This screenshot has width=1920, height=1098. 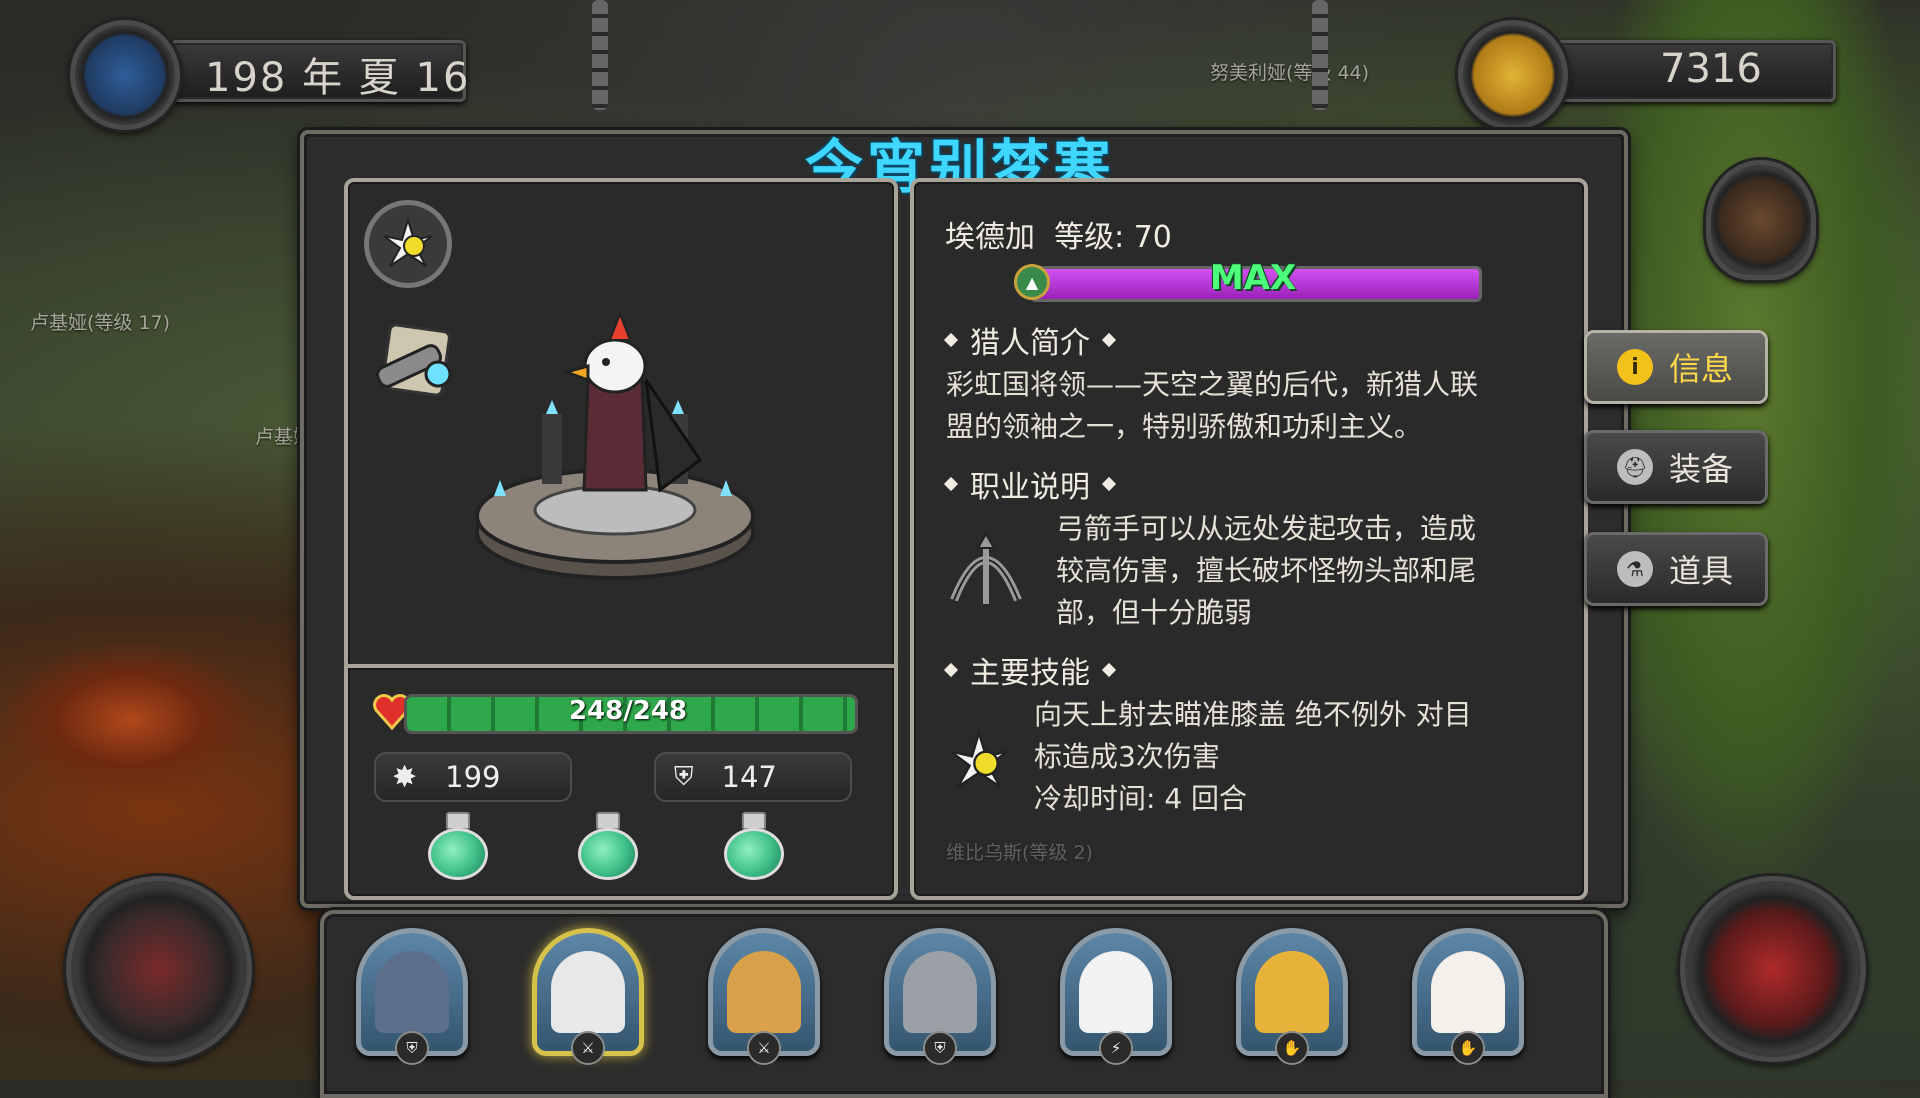 What do you see at coordinates (1701, 571) in the screenshot?
I see `tab-items-label: 道具` at bounding box center [1701, 571].